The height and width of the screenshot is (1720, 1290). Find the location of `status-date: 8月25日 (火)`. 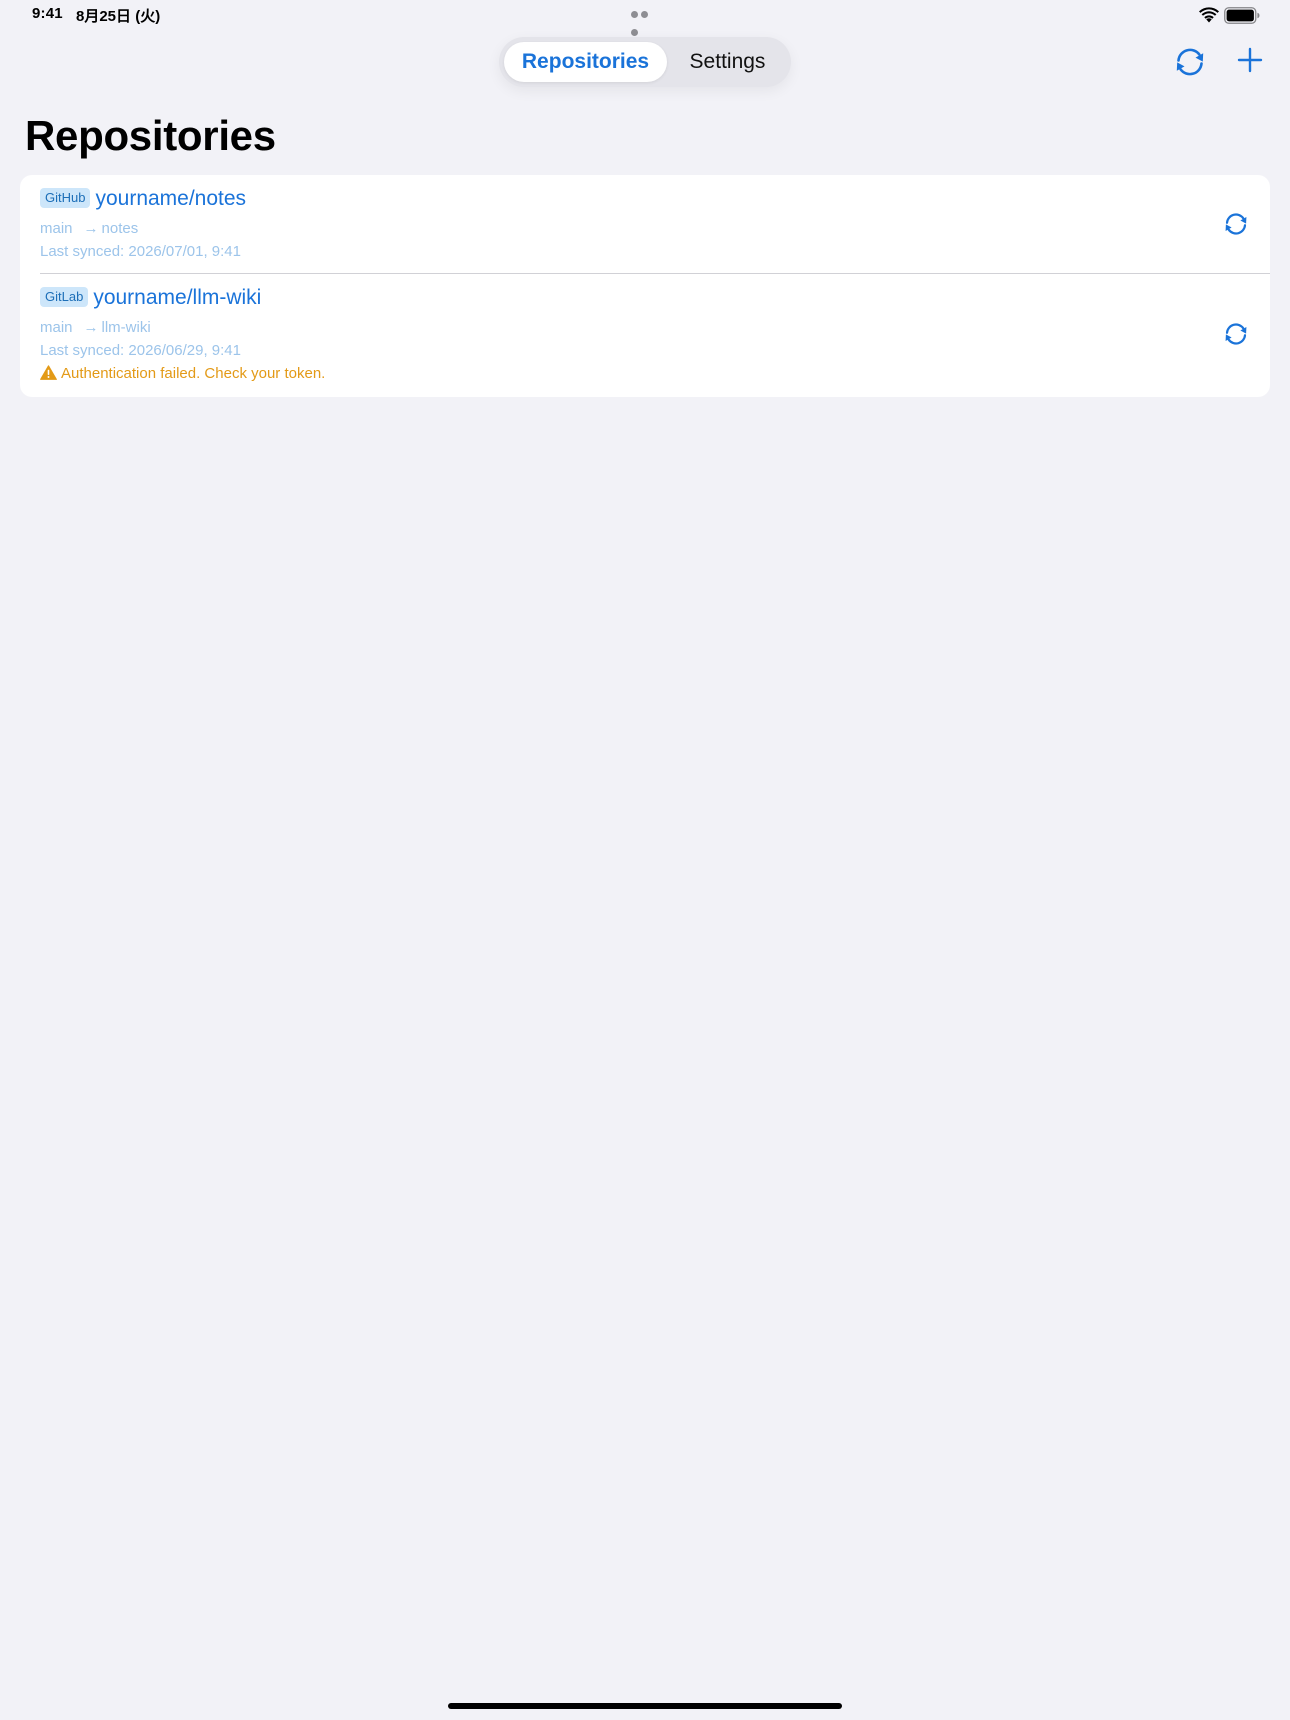

status-date: 8月25日 (火) is located at coordinates (118, 16).